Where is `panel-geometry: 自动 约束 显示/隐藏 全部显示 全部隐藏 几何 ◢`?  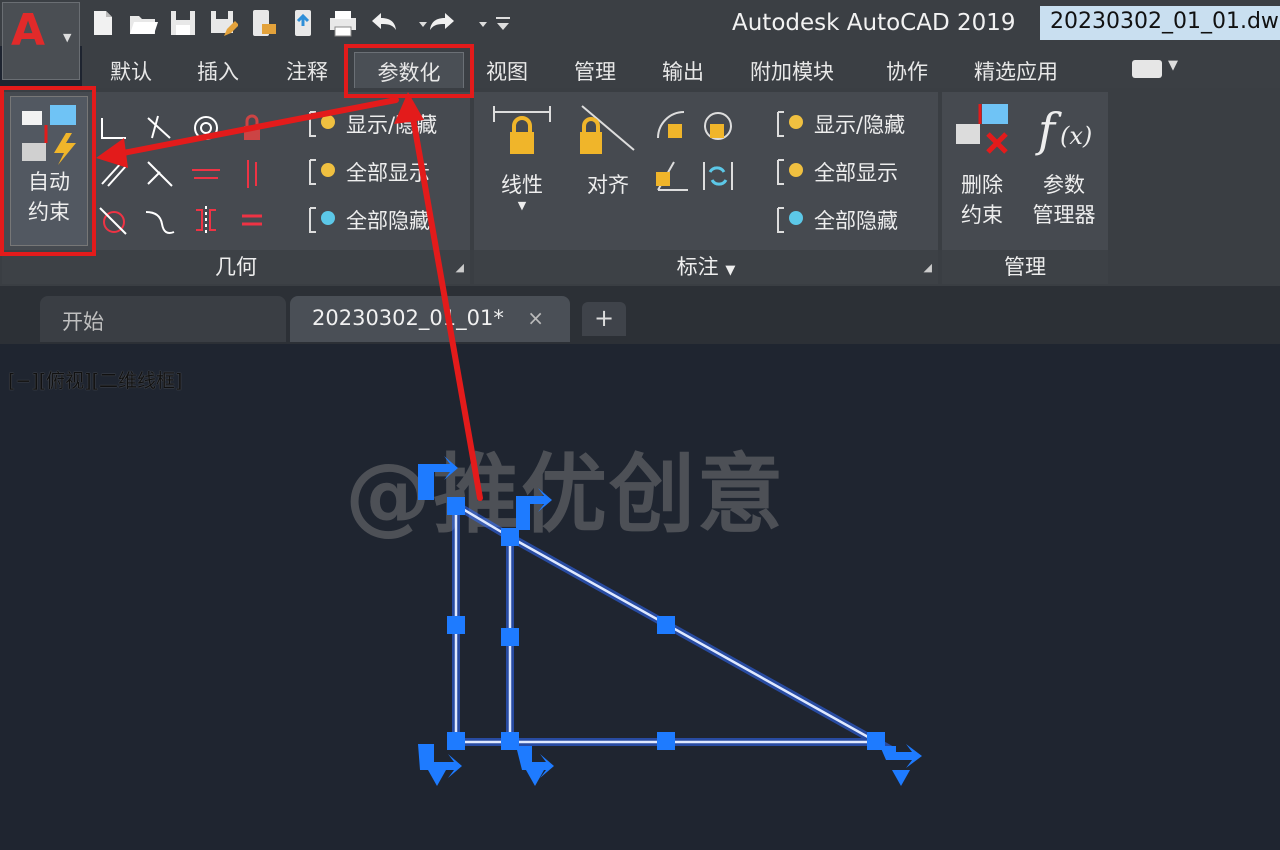
panel-geometry: 自动 约束 显示/隐藏 全部显示 全部隐藏 几何 ◢ is located at coordinates (236, 188).